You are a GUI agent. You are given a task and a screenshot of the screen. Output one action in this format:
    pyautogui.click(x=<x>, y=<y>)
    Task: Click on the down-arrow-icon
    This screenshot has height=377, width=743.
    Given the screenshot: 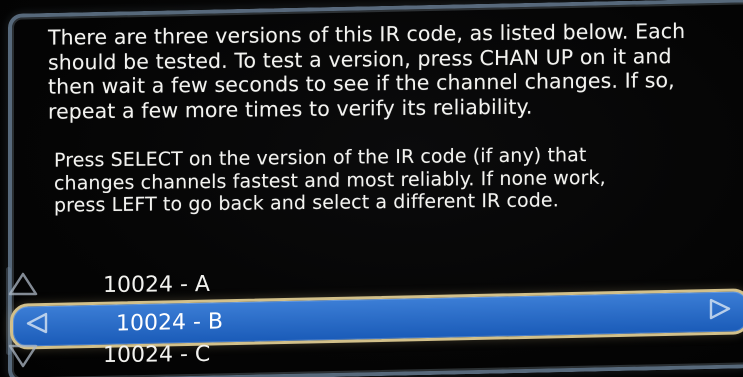 What is the action you would take?
    pyautogui.click(x=23, y=356)
    